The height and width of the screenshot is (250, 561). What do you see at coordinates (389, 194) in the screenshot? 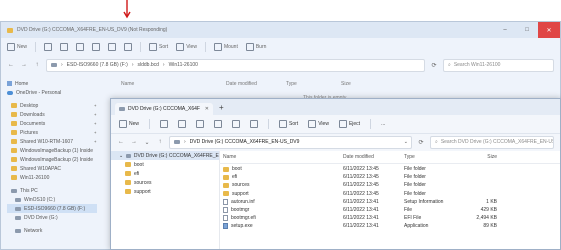
I see `table-row: support 6/11/2022 13:45 File folder` at bounding box center [389, 194].